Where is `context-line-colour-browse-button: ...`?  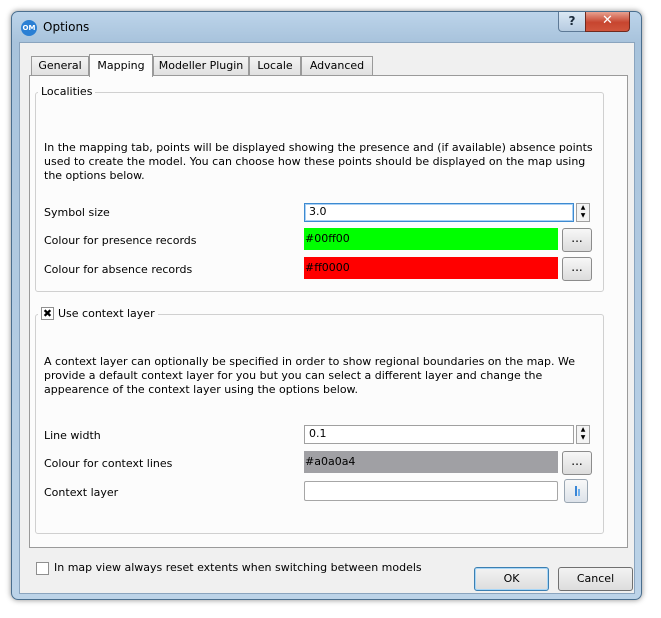
context-line-colour-browse-button: ... is located at coordinates (577, 463).